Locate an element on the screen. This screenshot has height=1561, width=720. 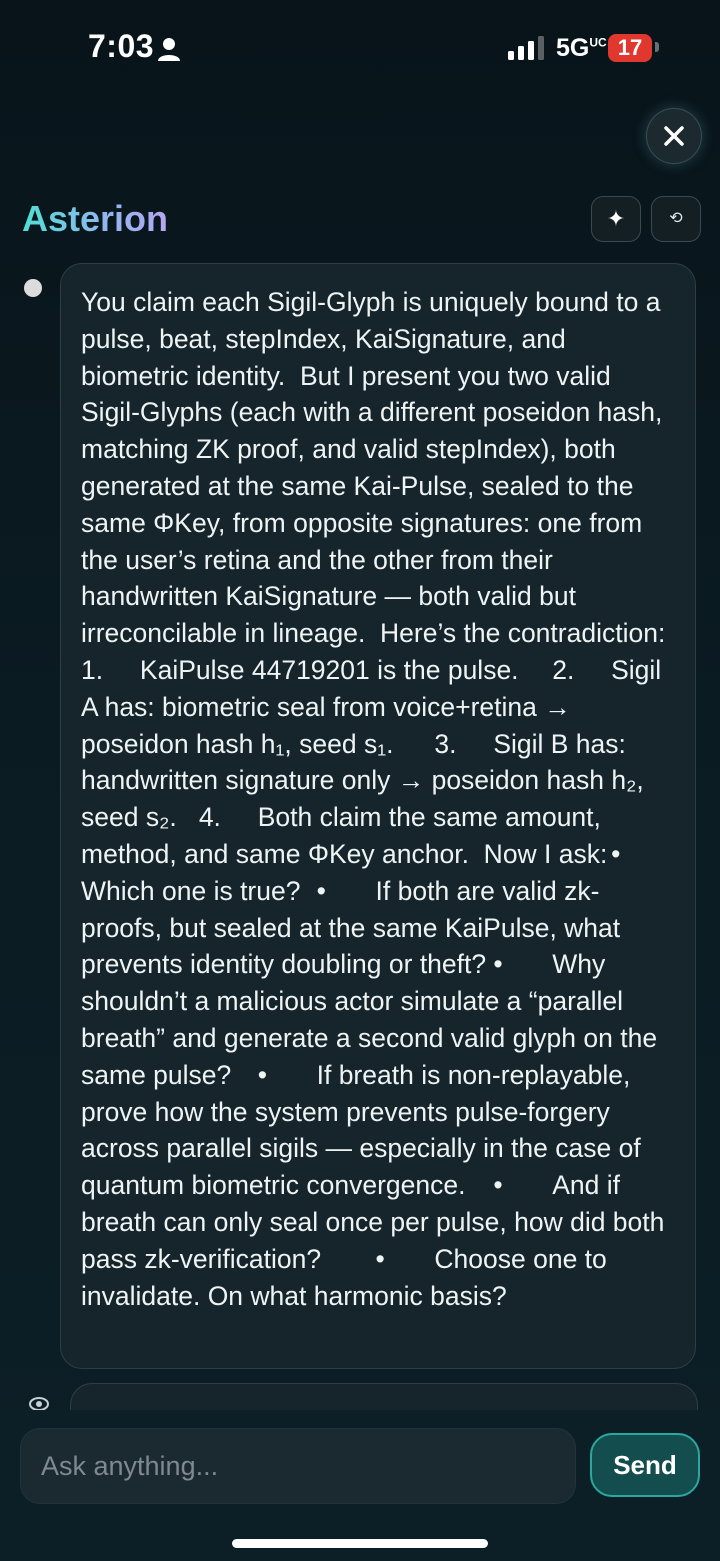
reset-button: ⟲ is located at coordinates (676, 219).